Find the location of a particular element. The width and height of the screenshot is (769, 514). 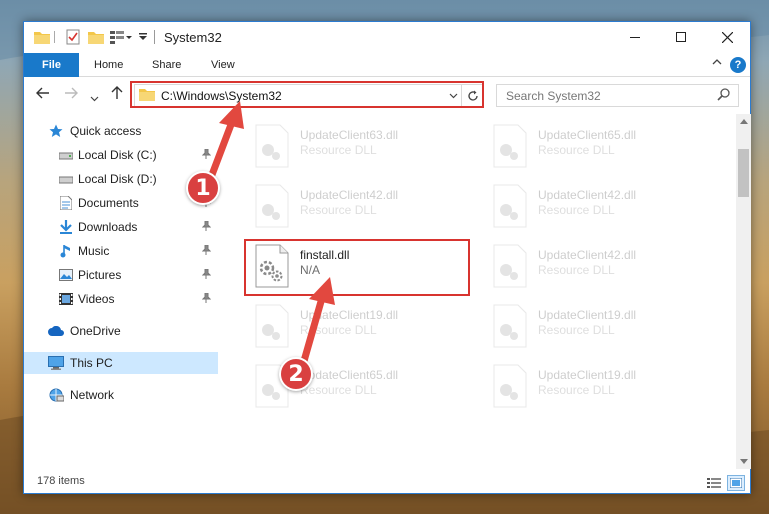

help-icon: ? is located at coordinates (738, 65).